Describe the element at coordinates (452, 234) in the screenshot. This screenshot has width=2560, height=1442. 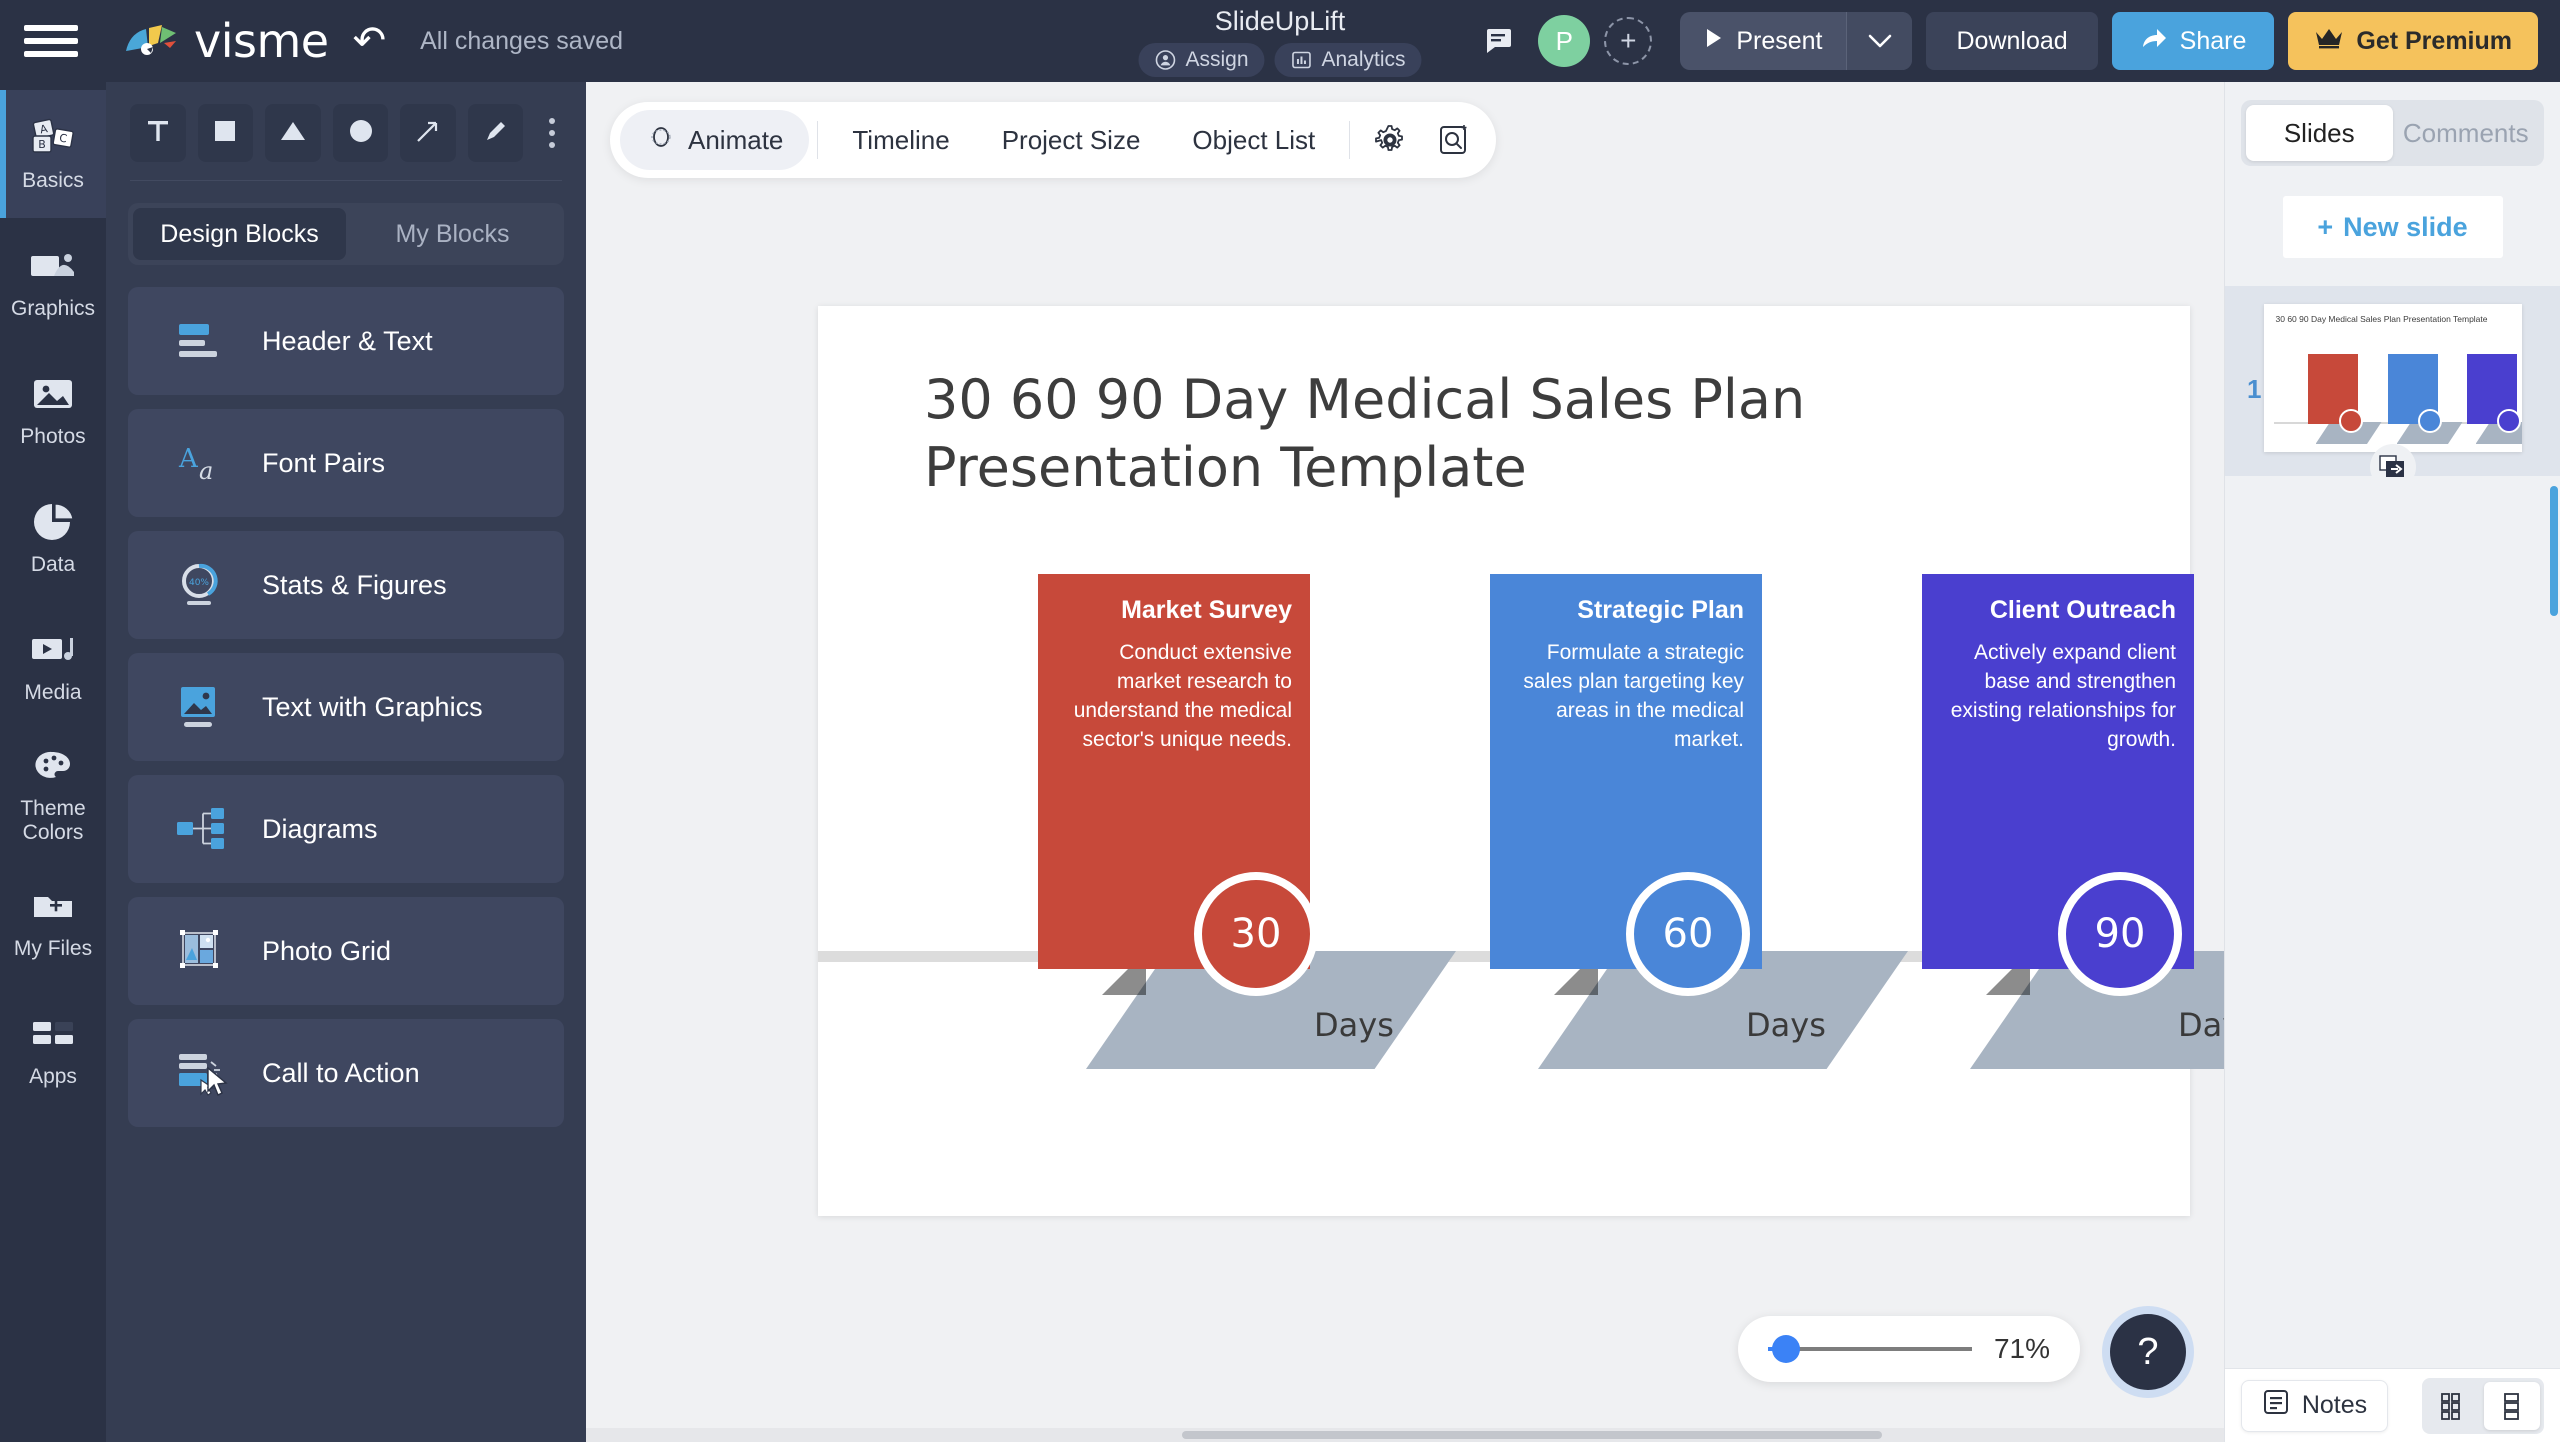
I see `tab-my-blocks: My Blocks` at that location.